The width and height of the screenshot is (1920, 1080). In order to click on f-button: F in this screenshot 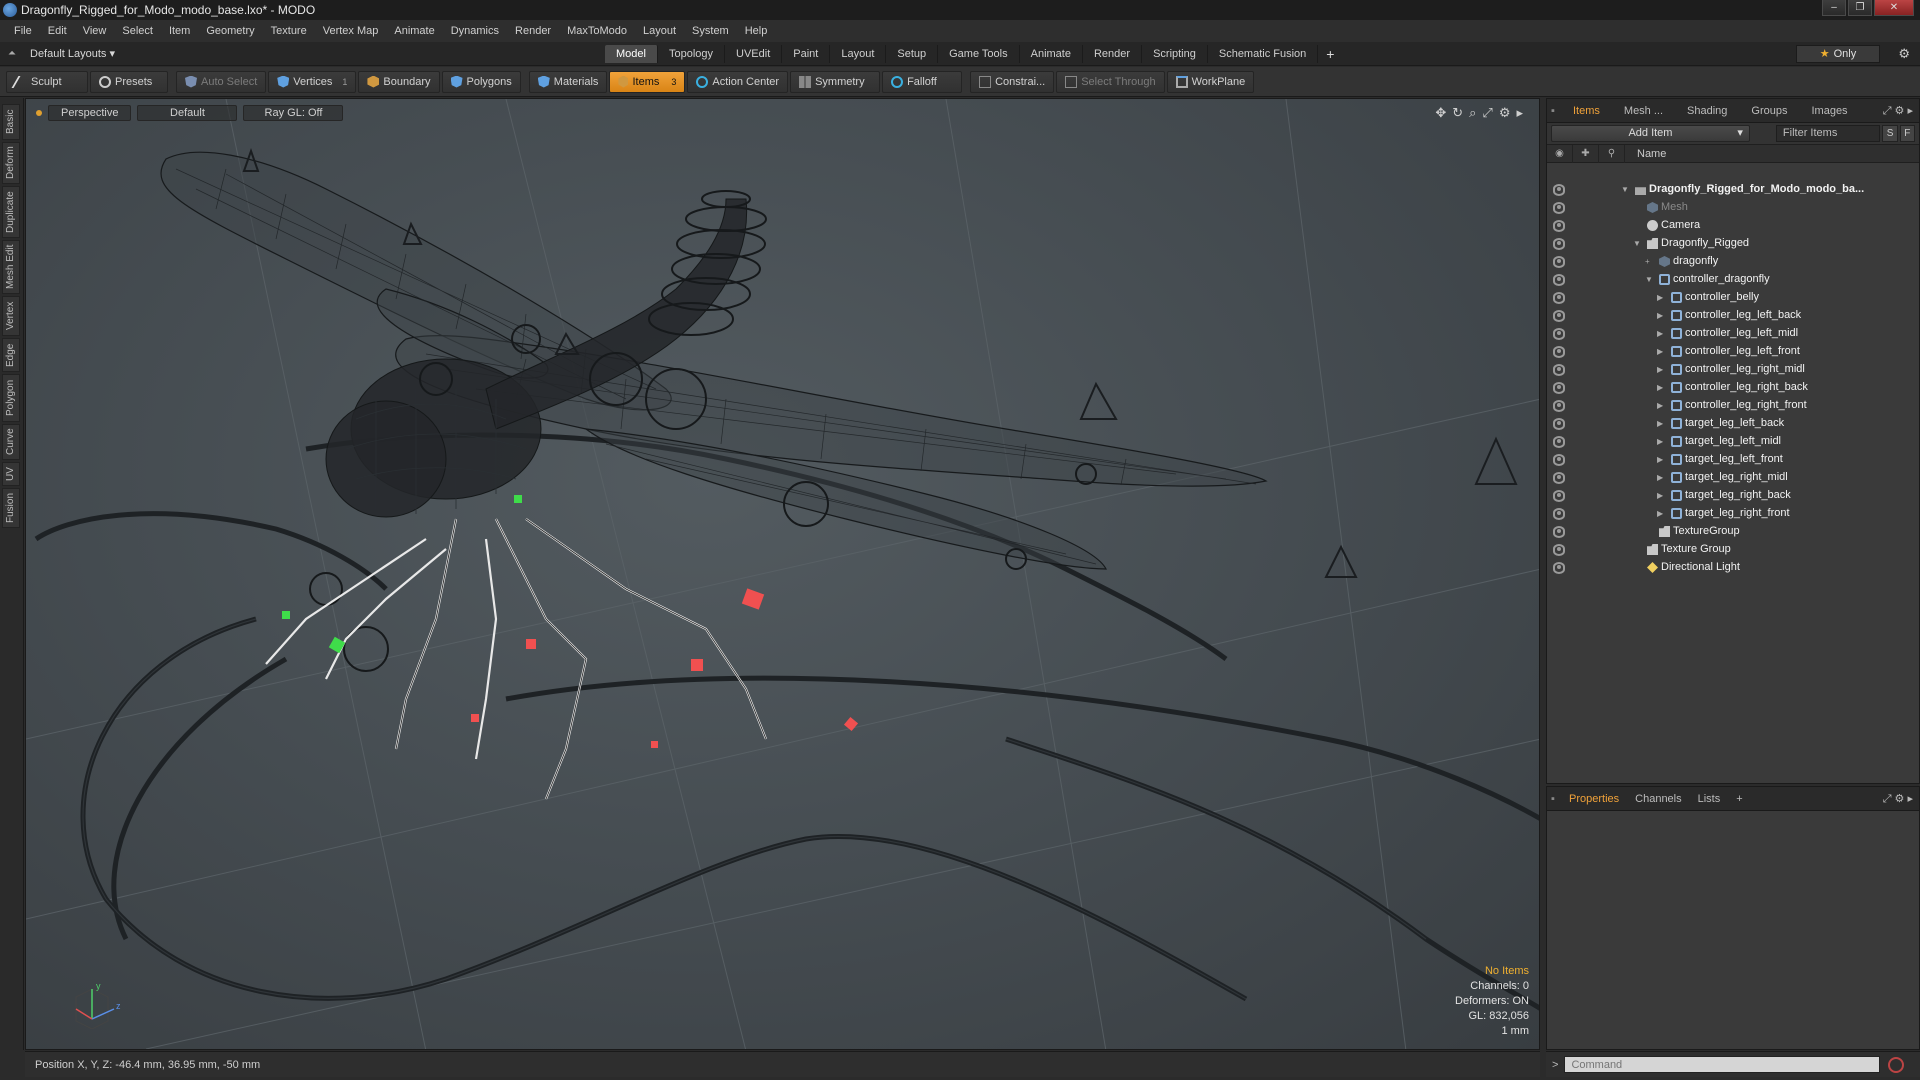, I will do `click(1907, 133)`.